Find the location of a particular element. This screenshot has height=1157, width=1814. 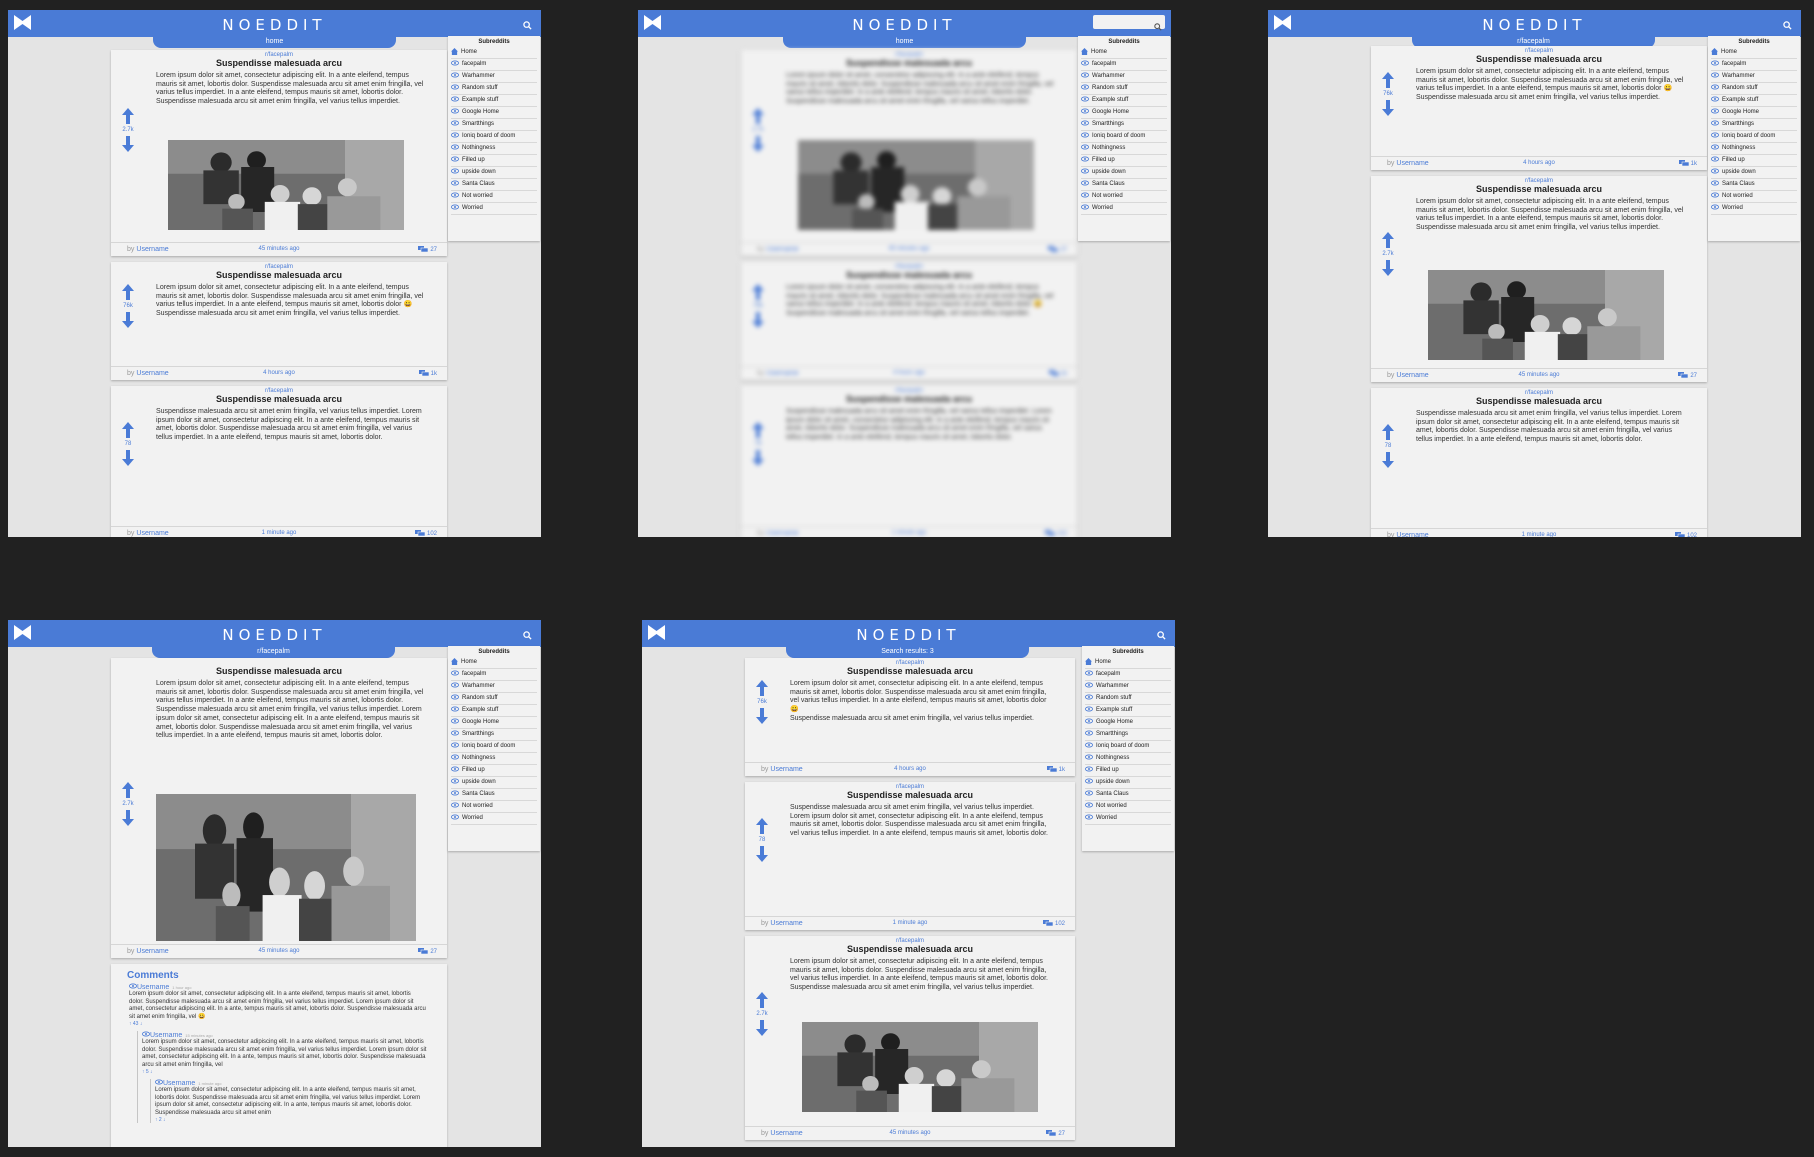

search-input is located at coordinates (1129, 23).